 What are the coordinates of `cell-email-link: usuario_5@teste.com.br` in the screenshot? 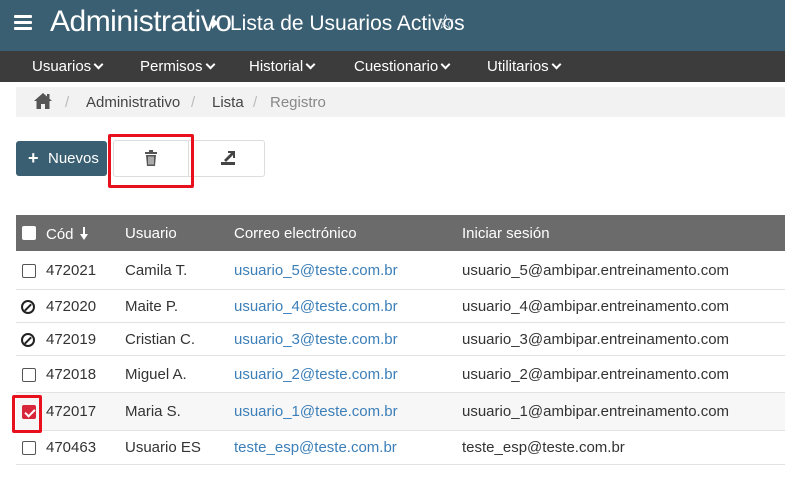 It's located at (316, 270).